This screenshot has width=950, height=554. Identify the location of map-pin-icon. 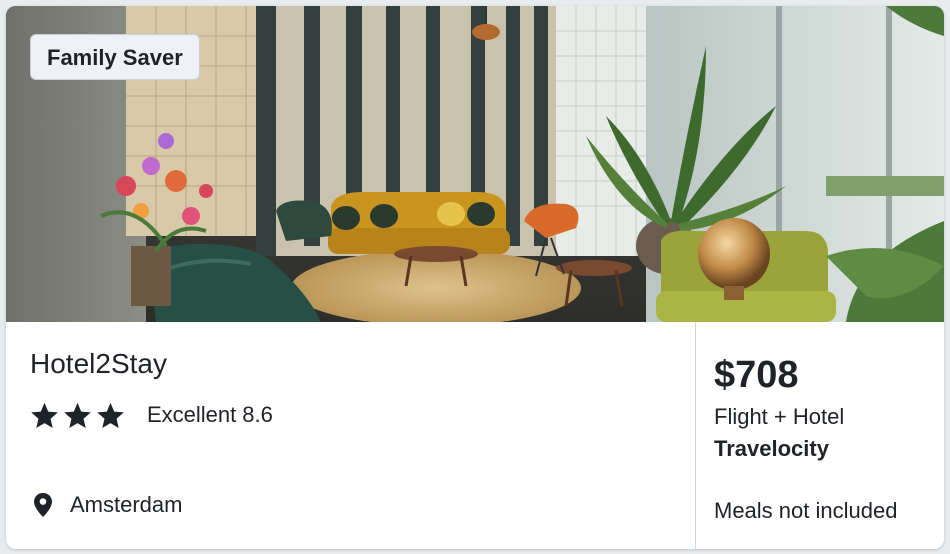
(43, 505).